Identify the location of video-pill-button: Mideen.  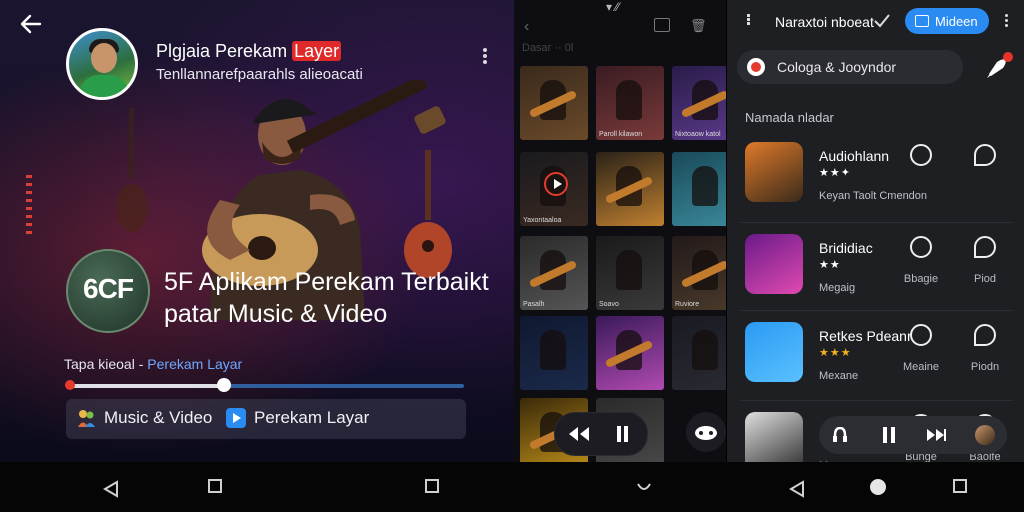
(947, 21).